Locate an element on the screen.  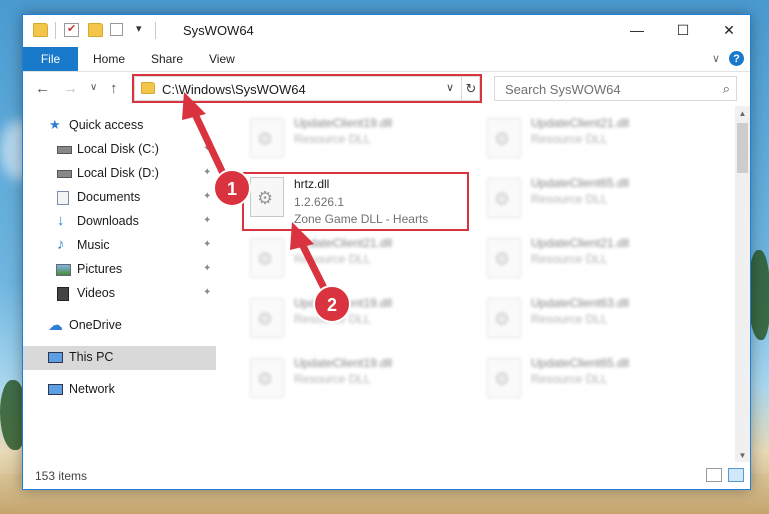
scroll-down-icon: ▼ is located at coordinates (742, 455).